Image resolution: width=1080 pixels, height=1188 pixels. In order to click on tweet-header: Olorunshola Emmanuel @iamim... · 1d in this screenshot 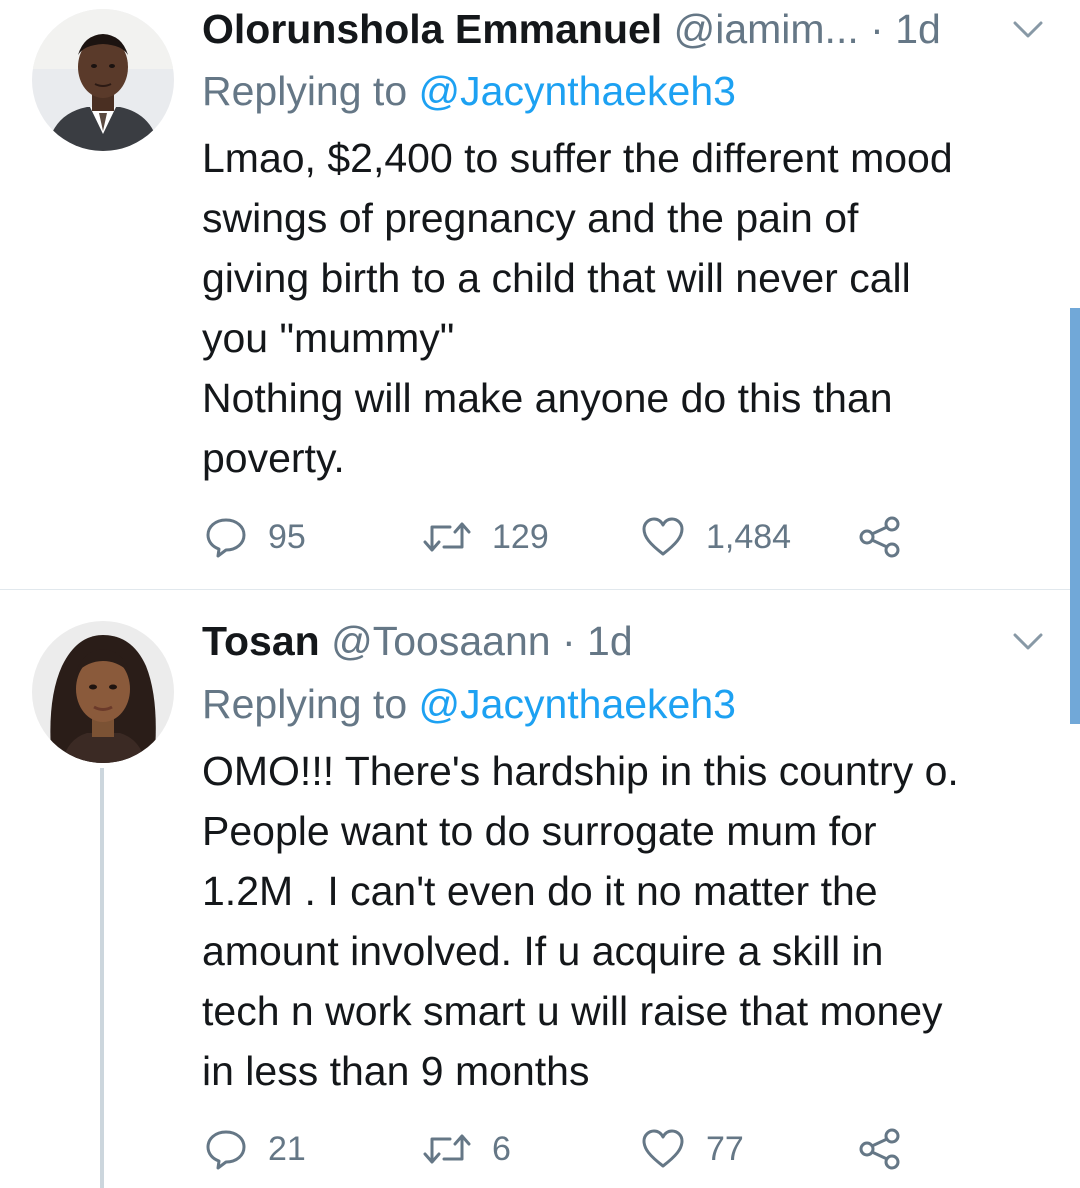, I will do `click(611, 29)`.